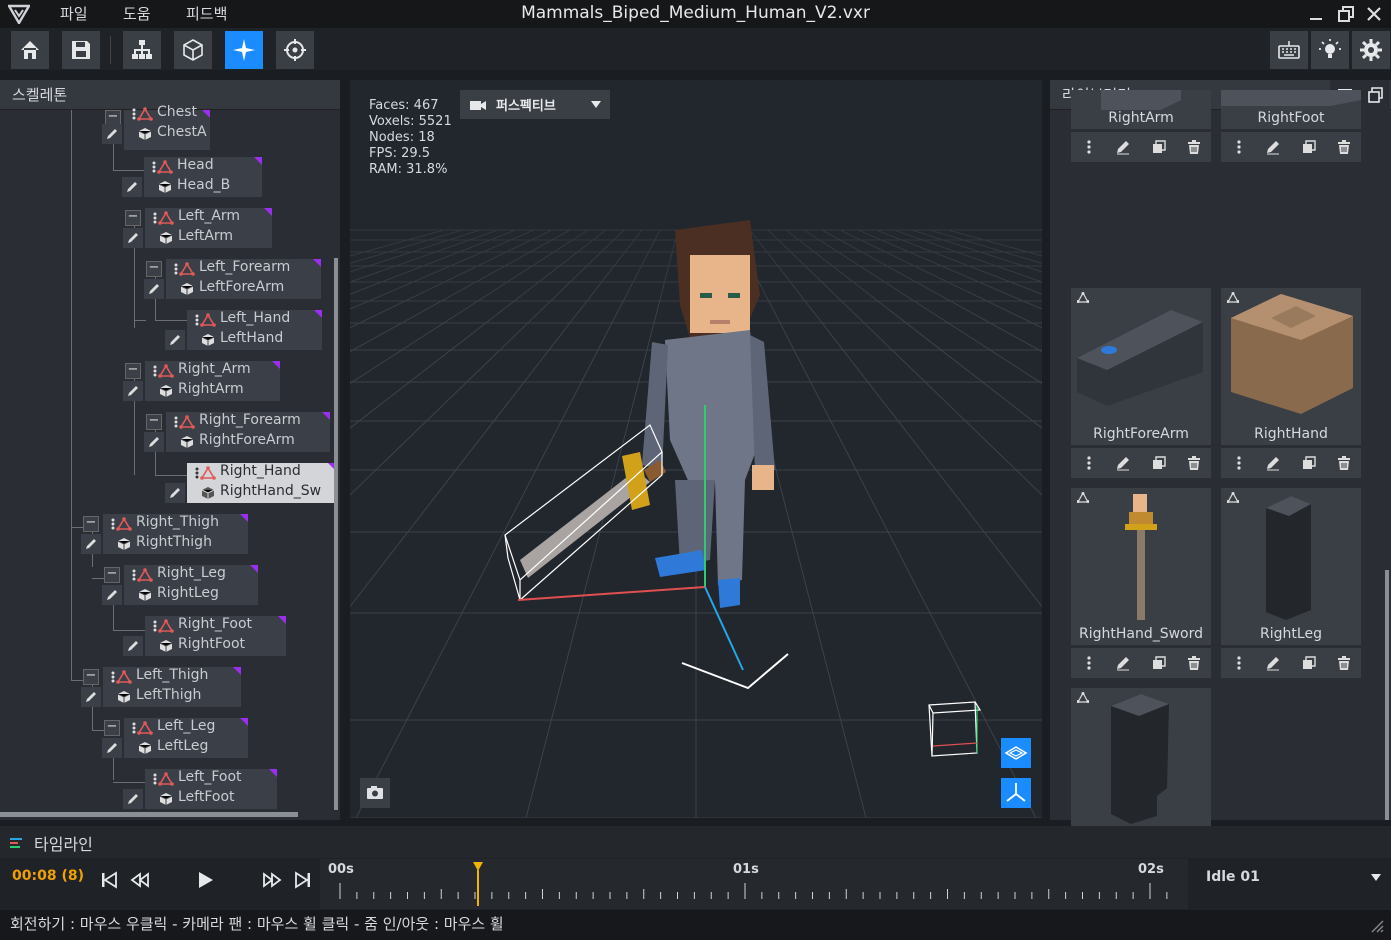 The width and height of the screenshot is (1391, 940). Describe the element at coordinates (1375, 95) in the screenshot. I see `undock-icon` at that location.